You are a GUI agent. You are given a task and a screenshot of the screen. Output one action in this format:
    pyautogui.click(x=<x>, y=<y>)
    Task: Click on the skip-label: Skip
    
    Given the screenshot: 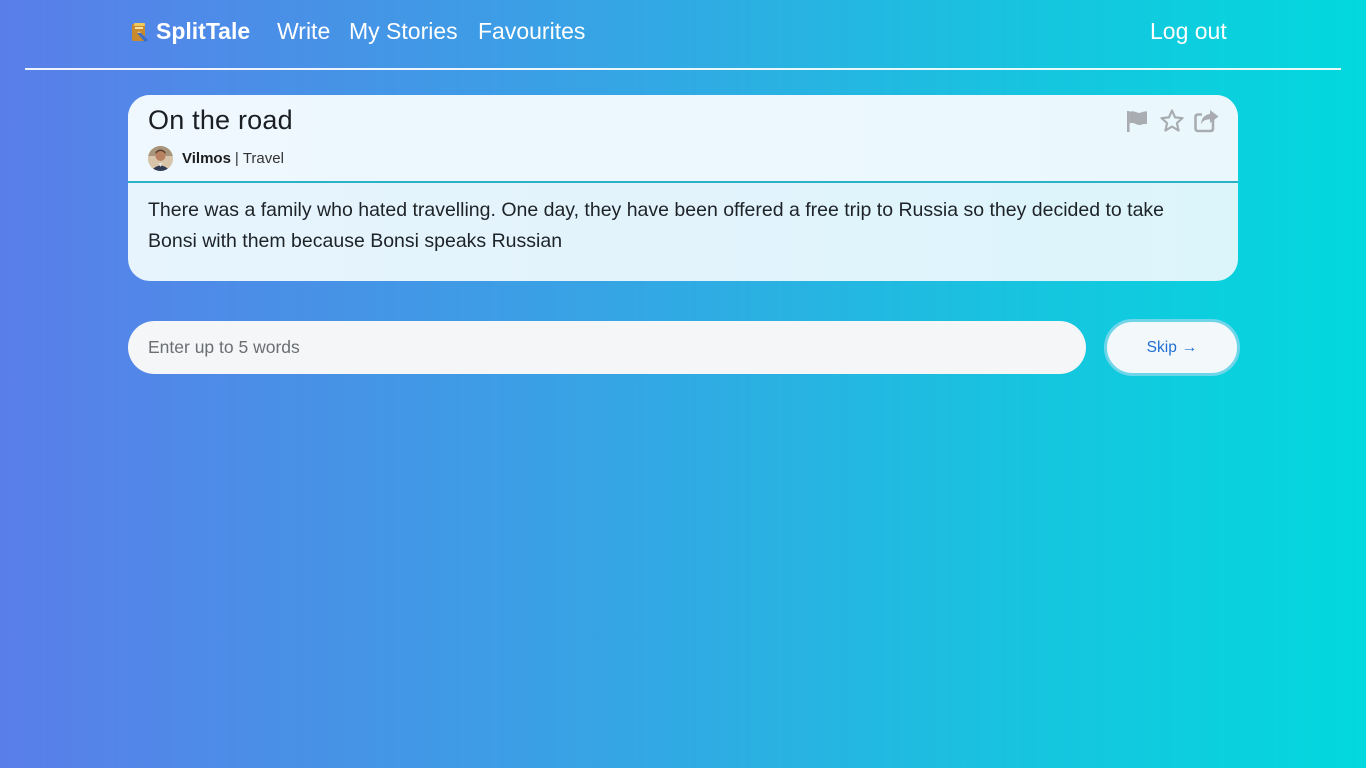 What is the action you would take?
    pyautogui.click(x=1161, y=347)
    